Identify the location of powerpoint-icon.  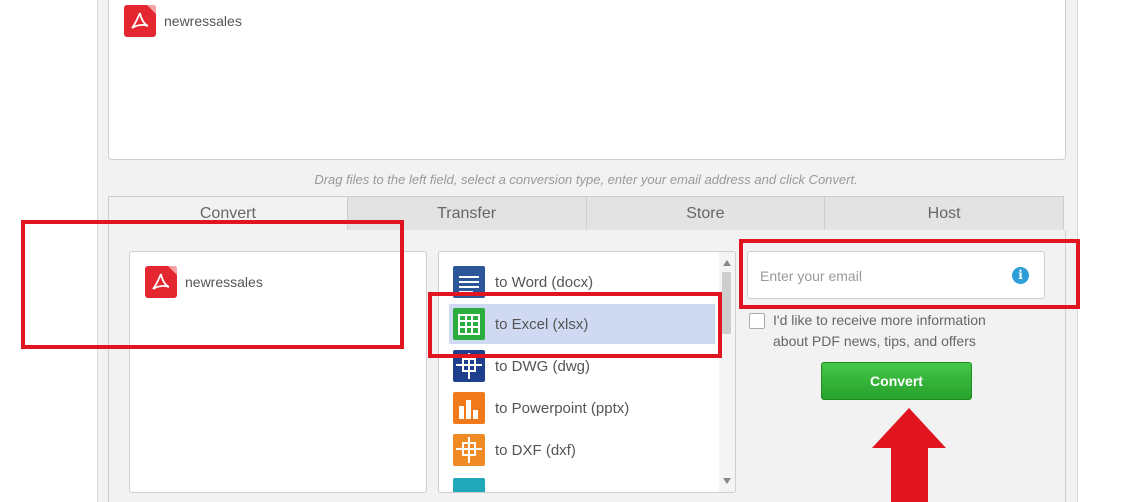
(469, 408).